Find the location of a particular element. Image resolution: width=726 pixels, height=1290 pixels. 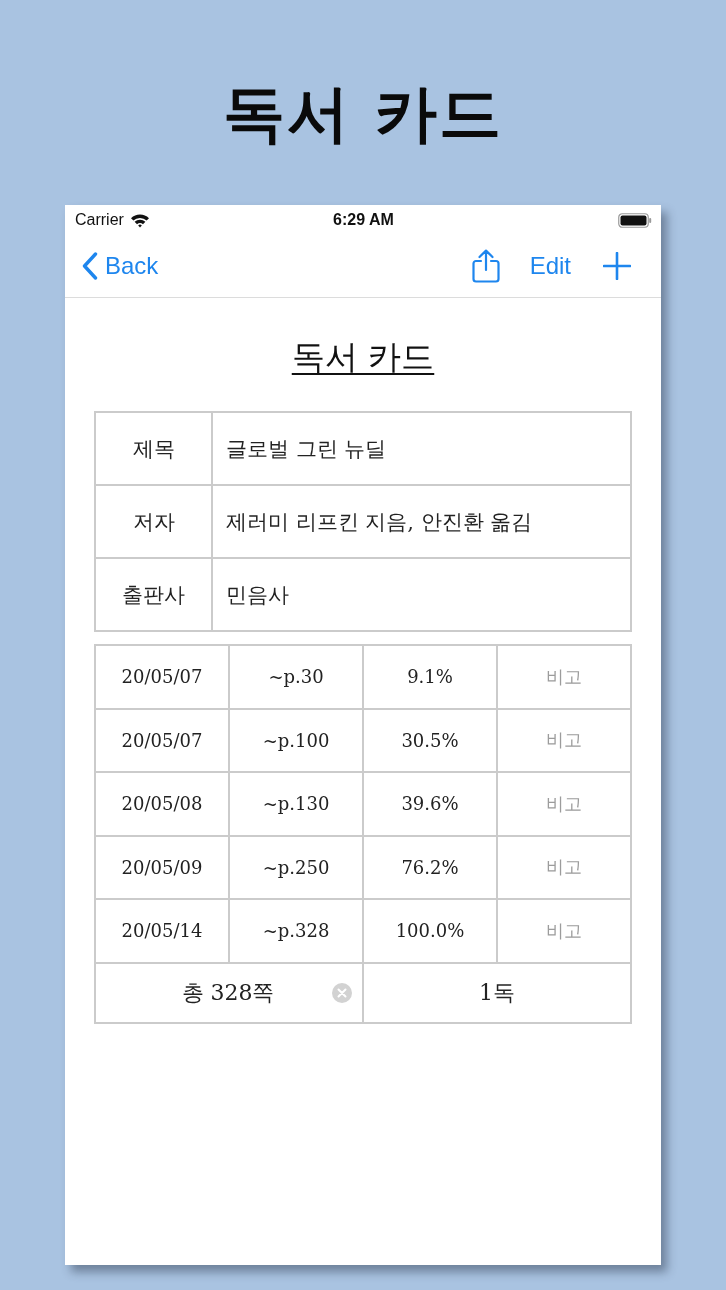

share-button is located at coordinates (485, 266).